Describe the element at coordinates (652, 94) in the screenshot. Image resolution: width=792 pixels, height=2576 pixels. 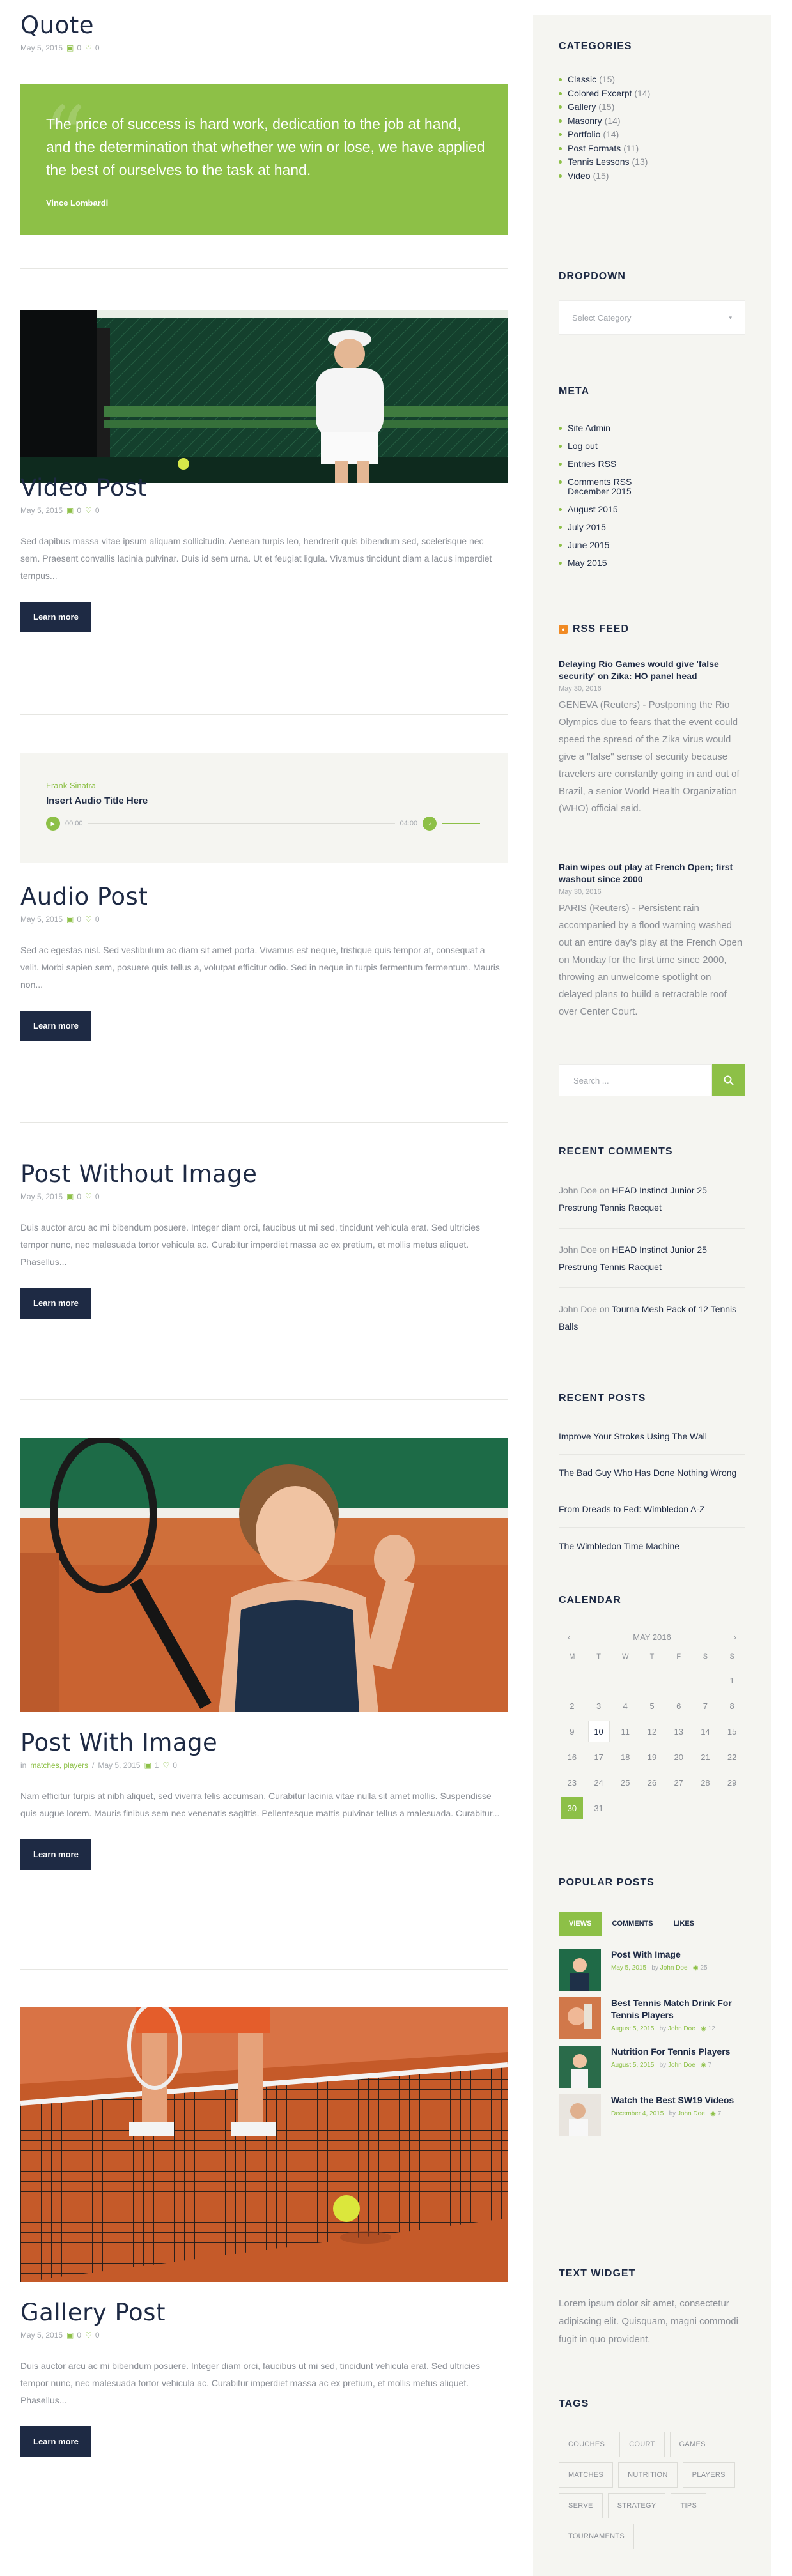
I see `category-item: Colored Excerpt (14)` at that location.